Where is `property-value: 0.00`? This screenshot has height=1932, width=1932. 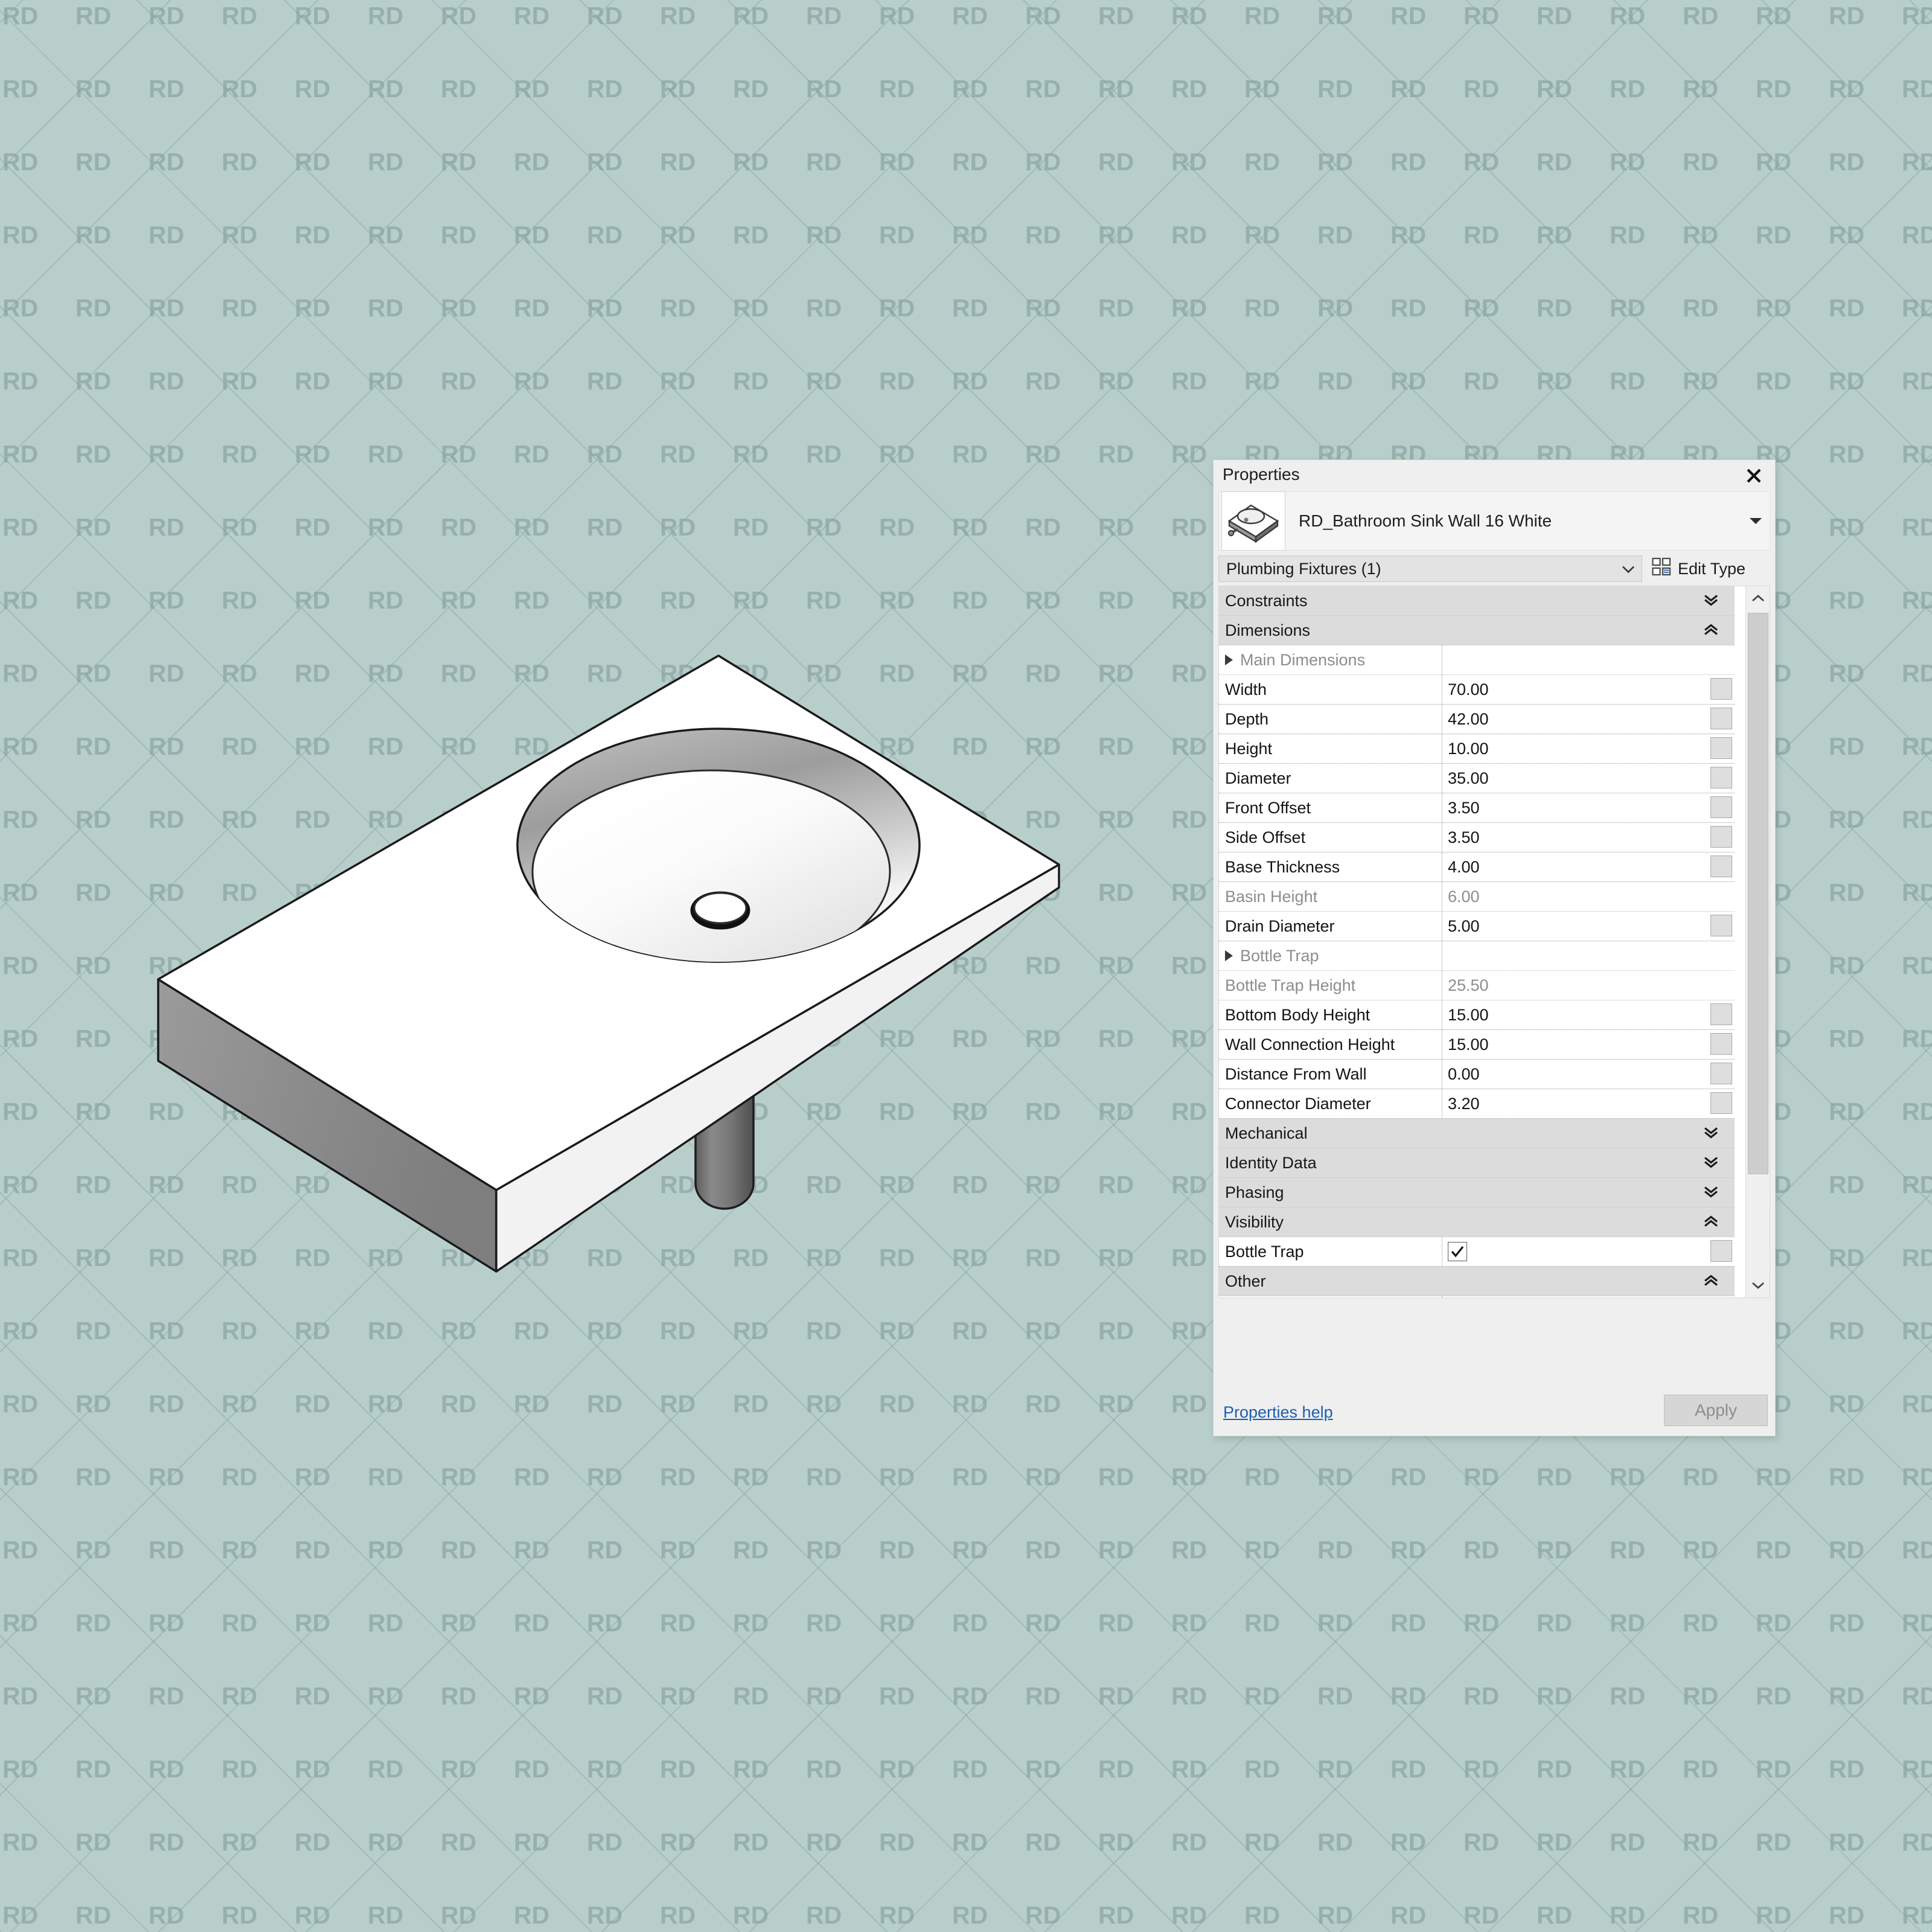 property-value: 0.00 is located at coordinates (1589, 1074).